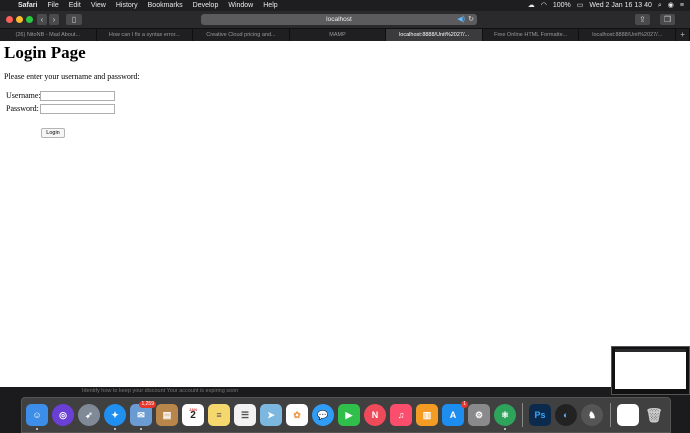  I want to click on photos-icon: ✿, so click(297, 415).